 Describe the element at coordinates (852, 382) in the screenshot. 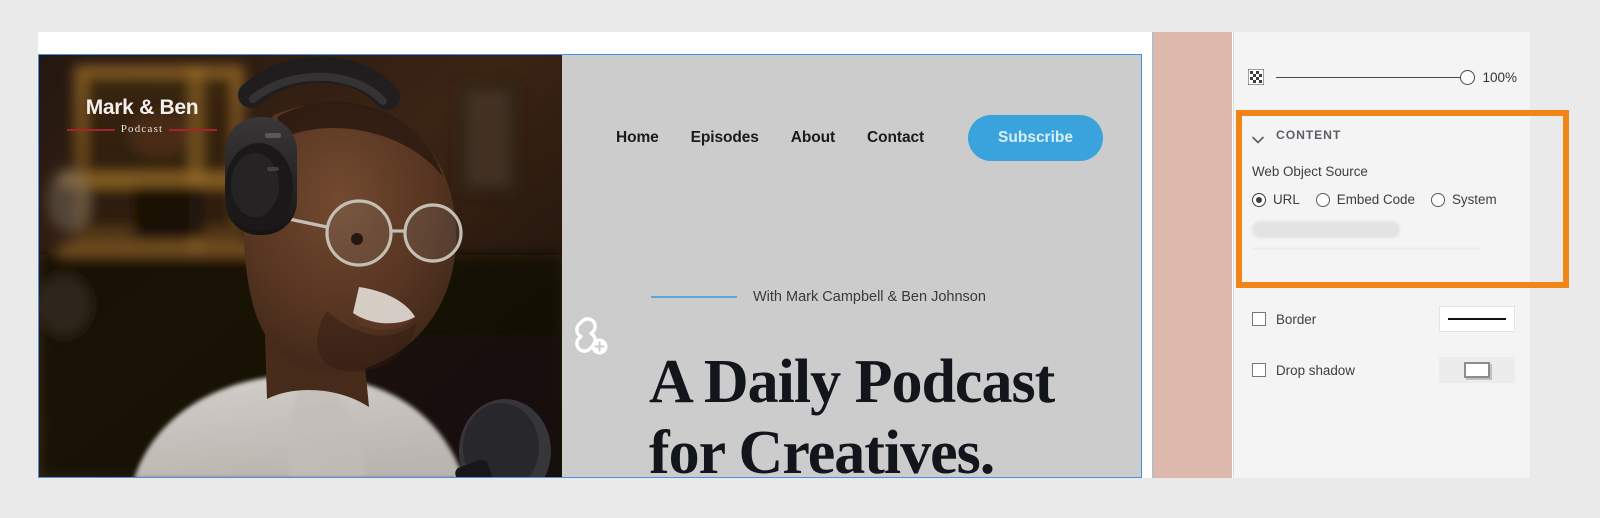

I see `hero-title-line-1: A Daily Podcast` at that location.